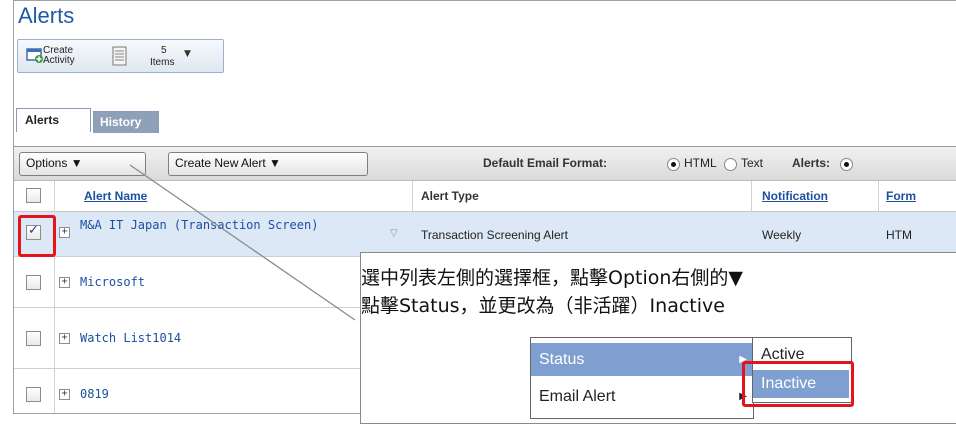 Image resolution: width=956 pixels, height=424 pixels. I want to click on instruction-line-2: 點擊Status，並更改為（非活躍）Inactive, so click(543, 306).